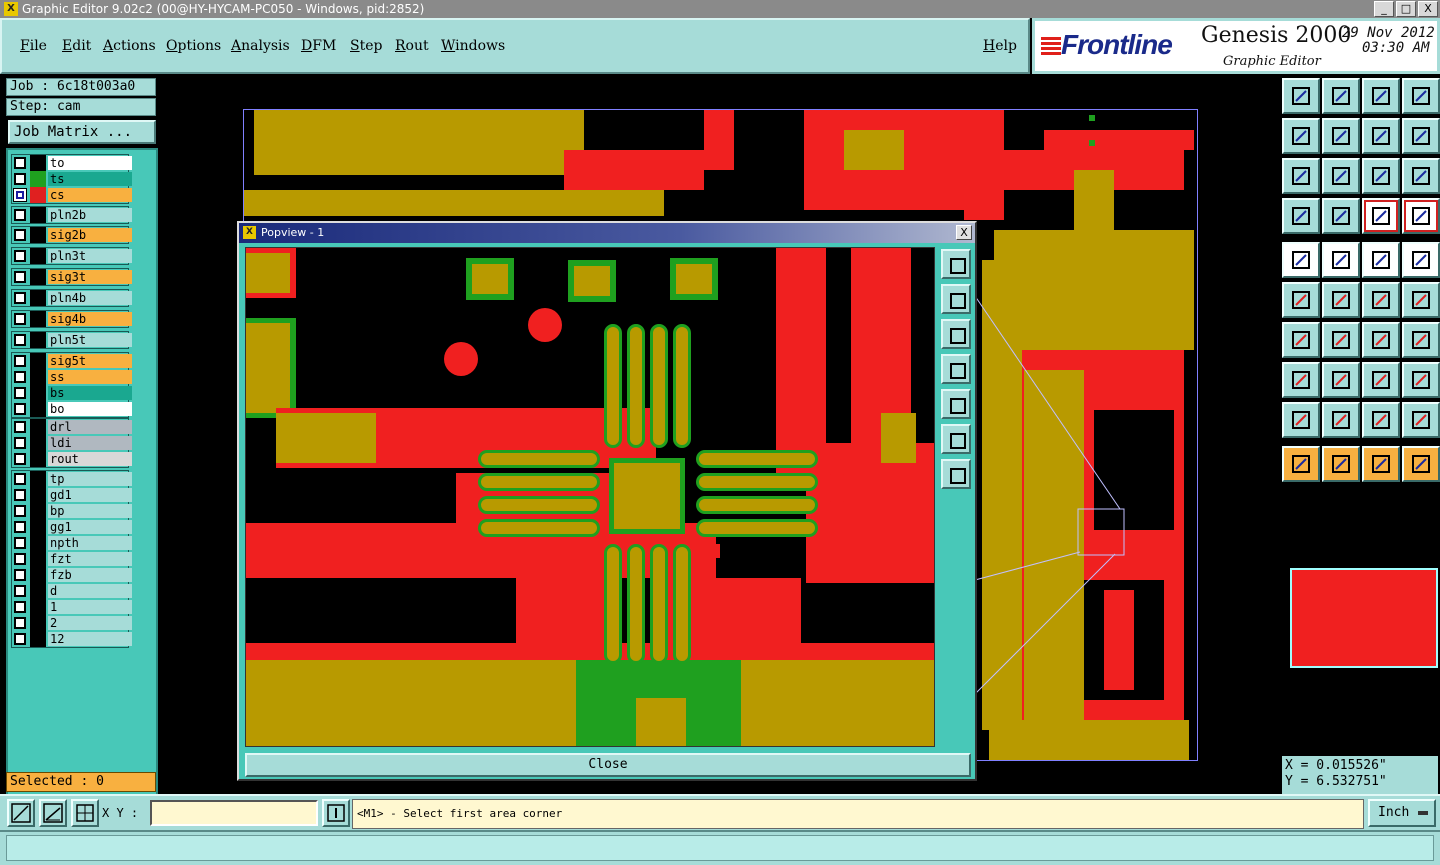 The width and height of the screenshot is (1440, 865). Describe the element at coordinates (956, 299) in the screenshot. I see `pan-up-button` at that location.